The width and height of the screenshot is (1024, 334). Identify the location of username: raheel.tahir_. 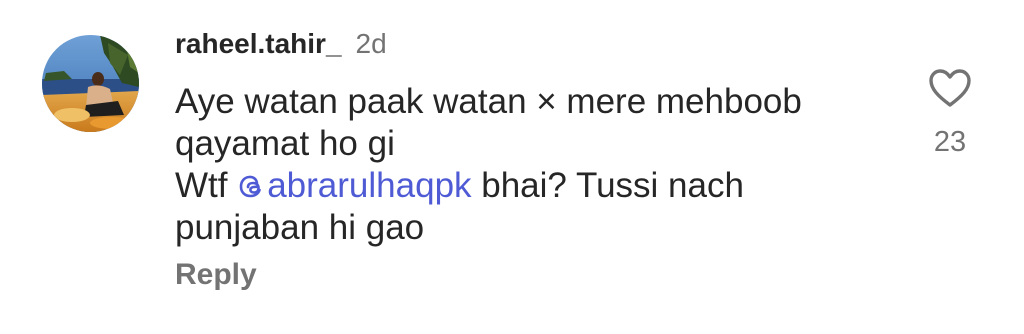
(258, 44).